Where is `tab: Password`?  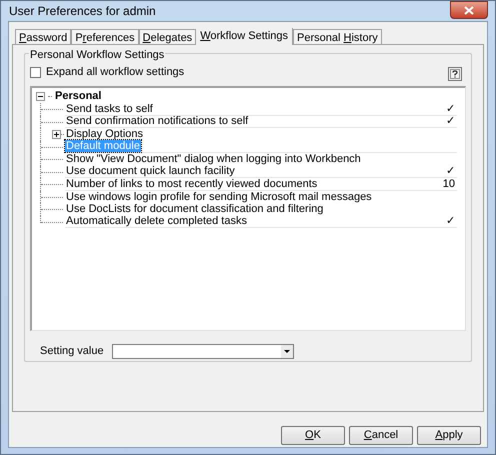 tab: Password is located at coordinates (43, 36).